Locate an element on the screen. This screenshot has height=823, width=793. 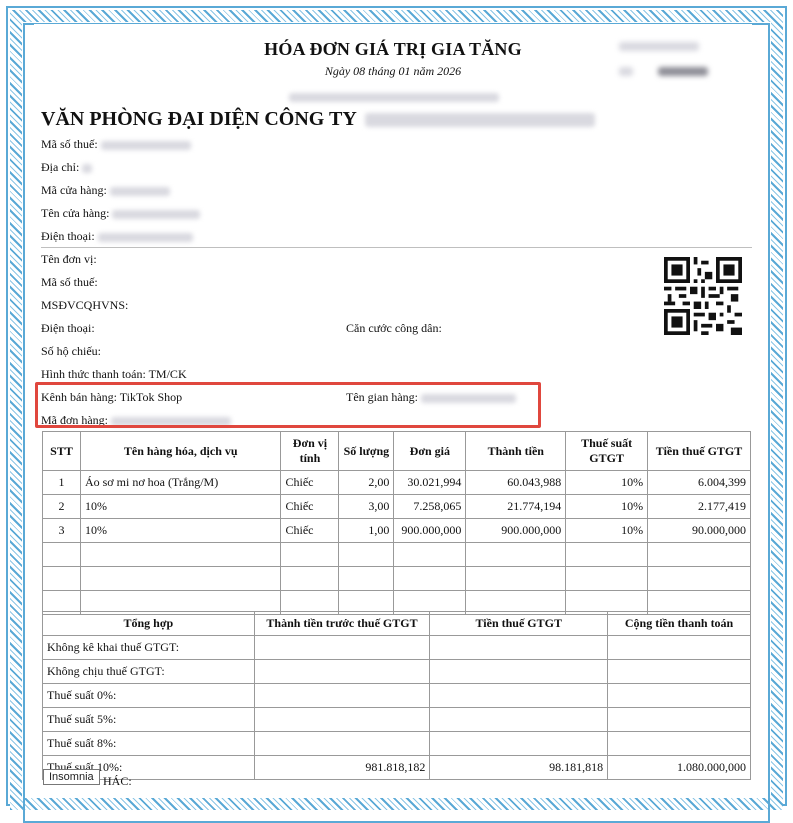
cell: Áo sơ mi nơ hoa (Trắng/M) is located at coordinates (180, 482).